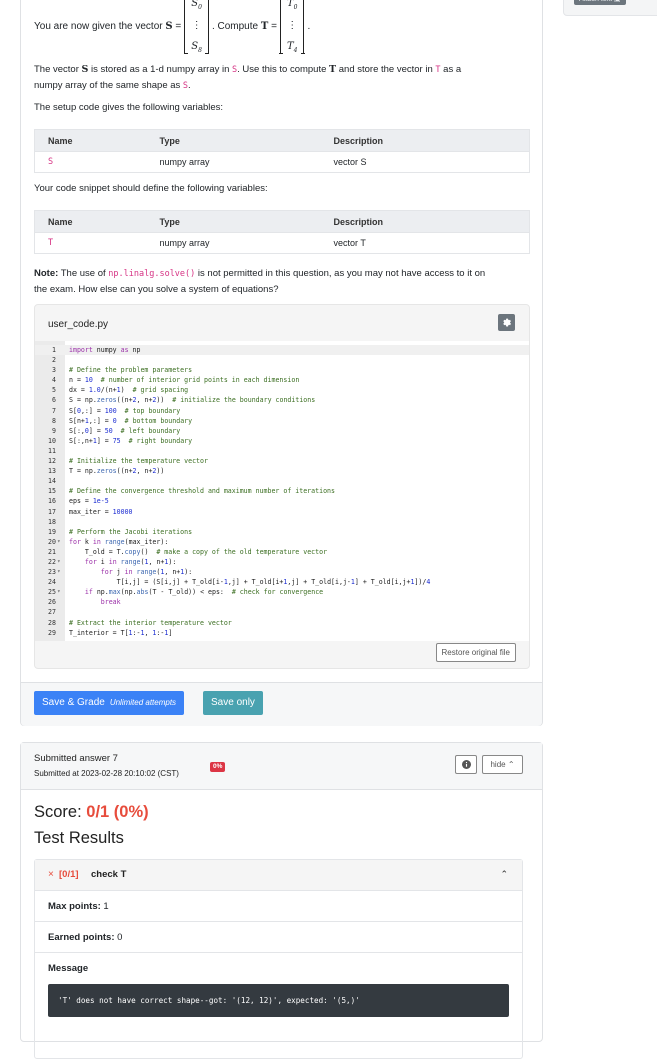  Describe the element at coordinates (282, 350) in the screenshot. I see `code-line: 1 import numpy as np` at that location.